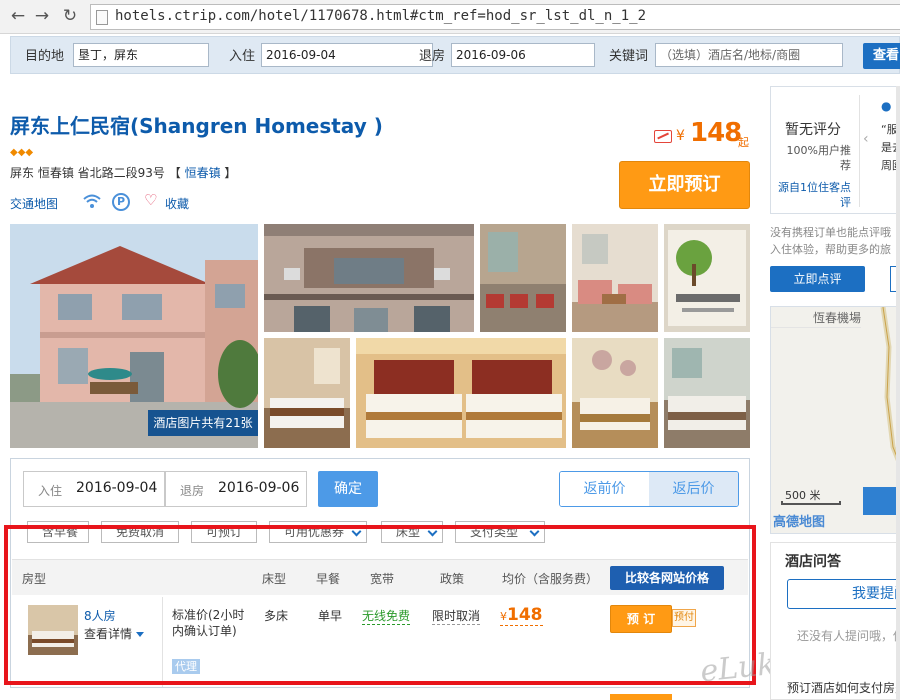  I want to click on hotel-photo-facade, so click(369, 278).